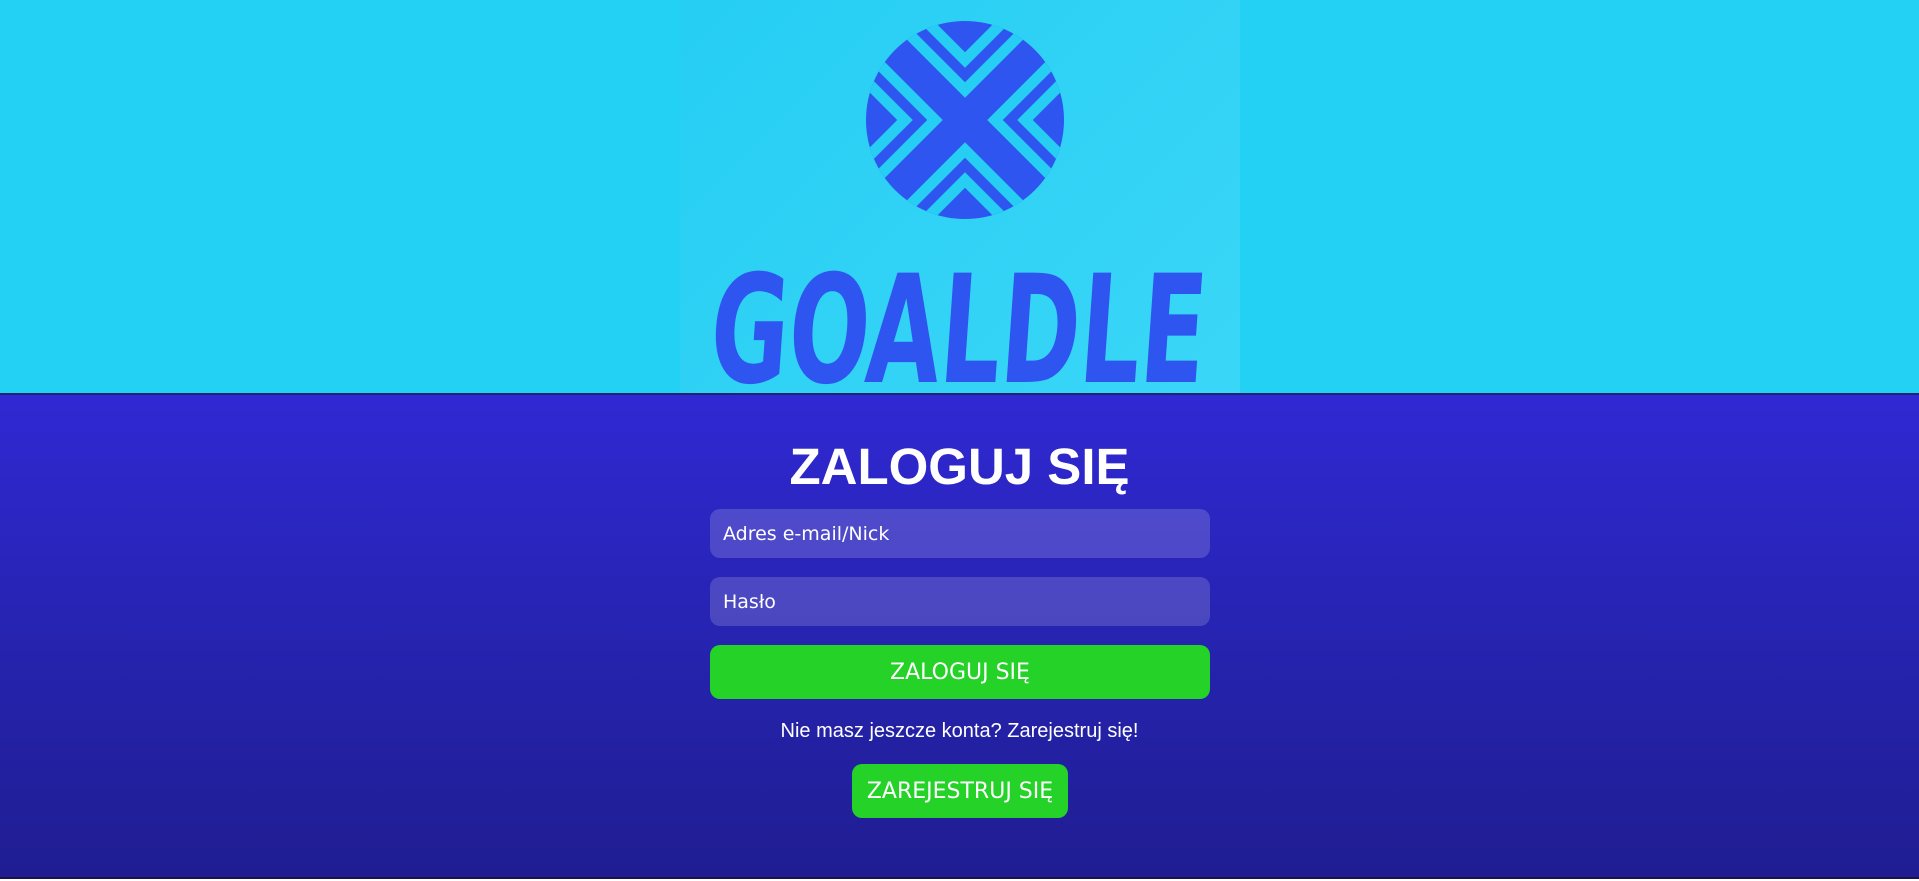  Describe the element at coordinates (961, 318) in the screenshot. I see `svg-text: GOALDLE` at that location.